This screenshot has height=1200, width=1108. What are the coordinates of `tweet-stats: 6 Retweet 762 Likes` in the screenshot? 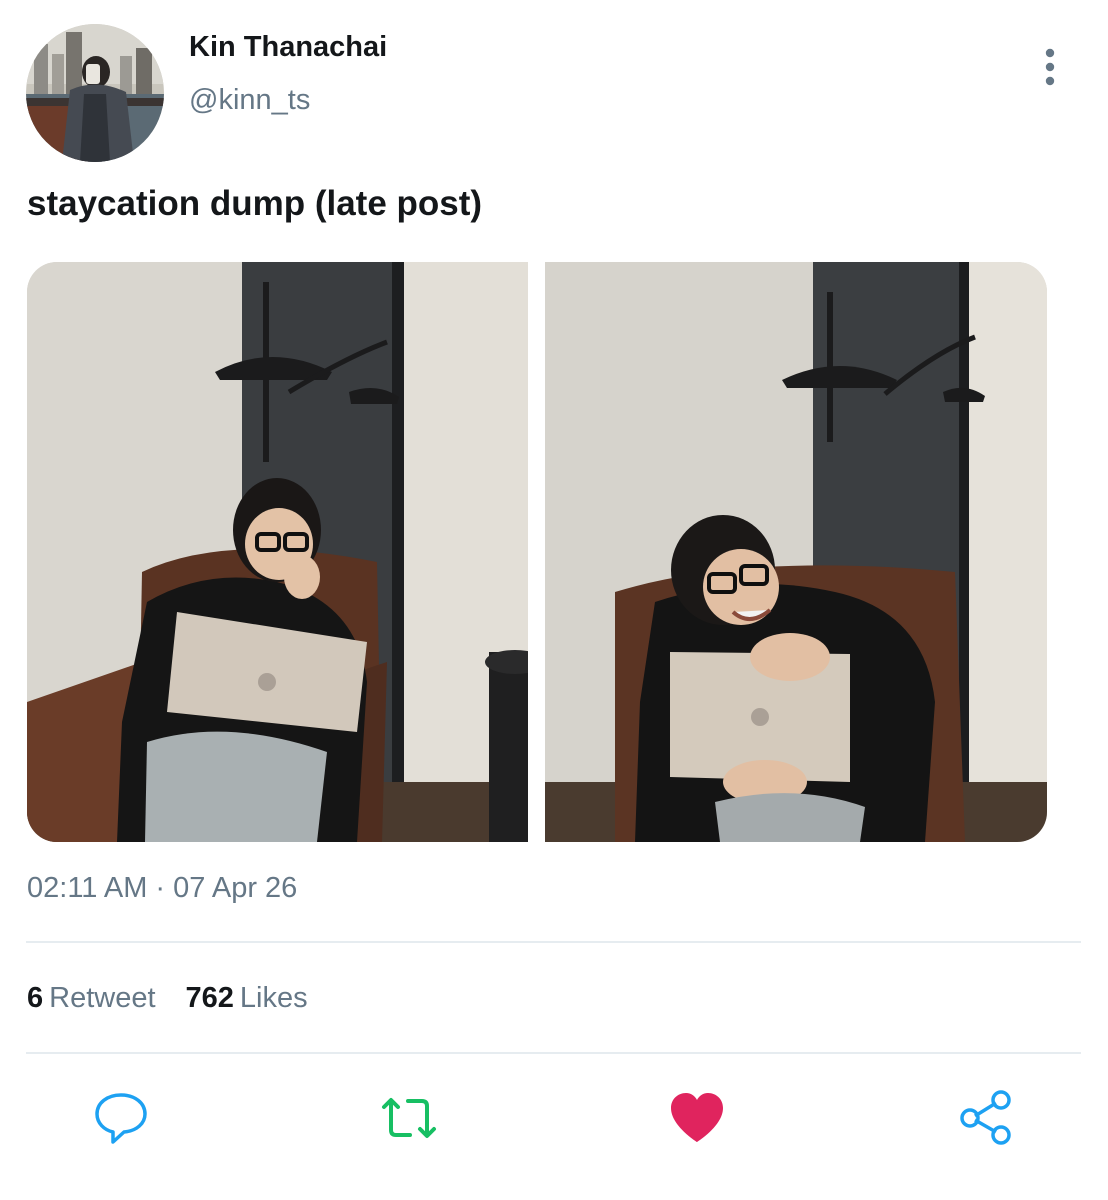 It's located at (167, 998).